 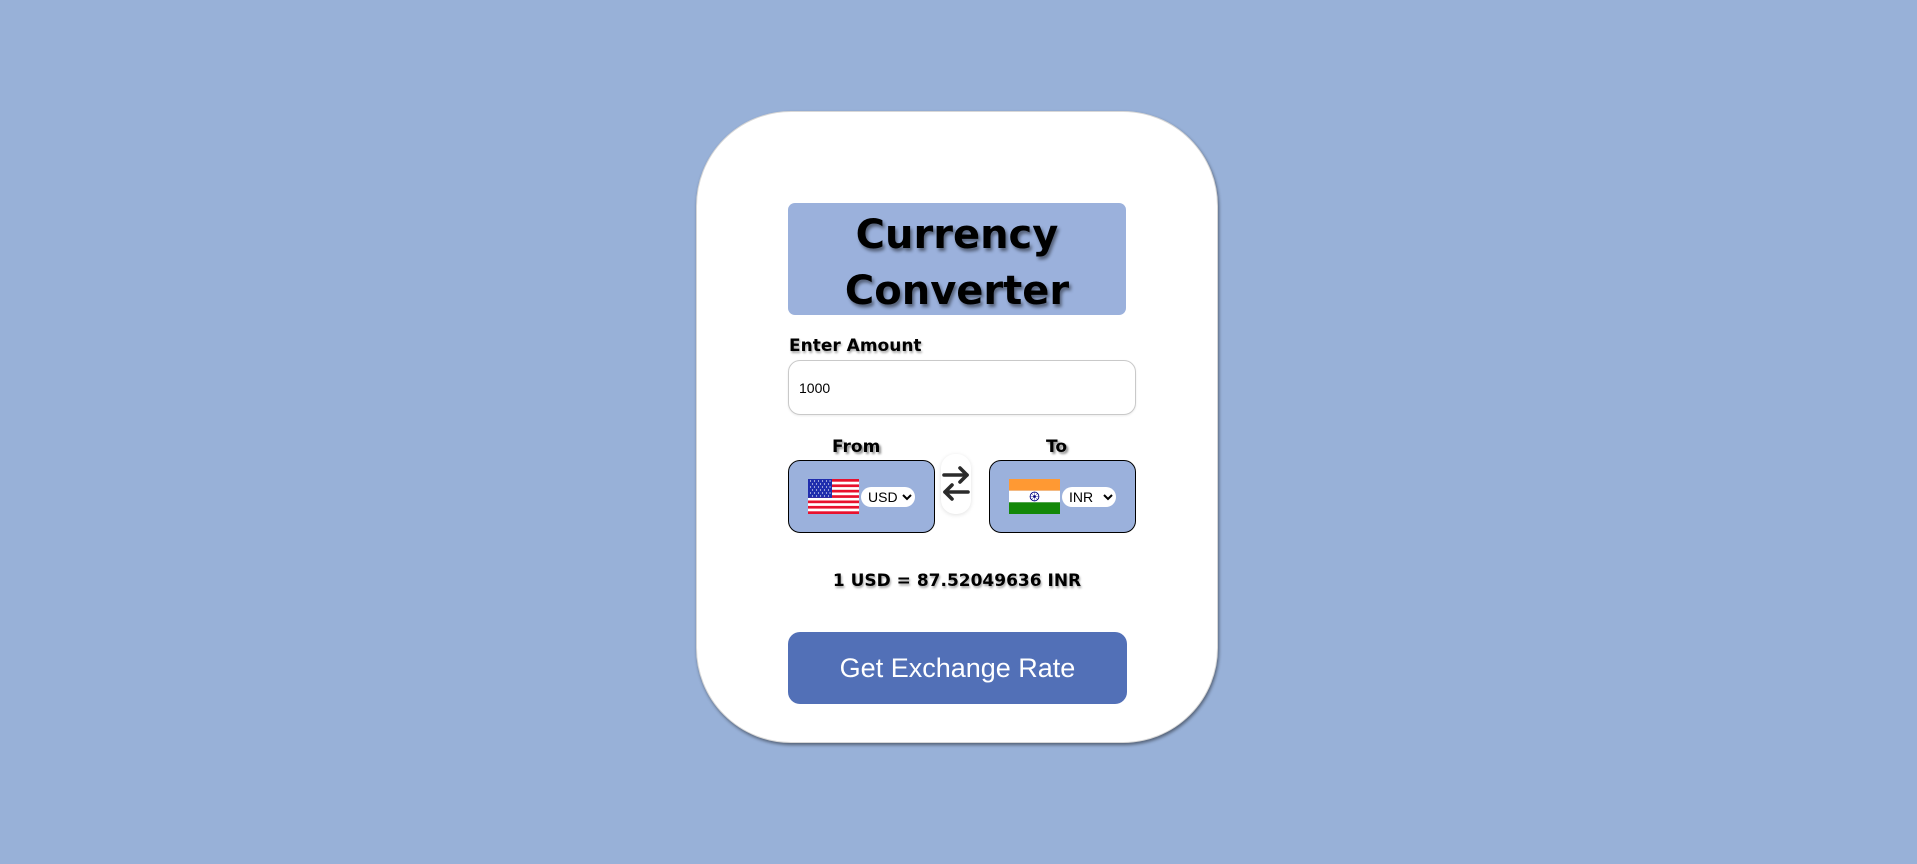 I want to click on us-flag-icon, so click(x=833, y=496).